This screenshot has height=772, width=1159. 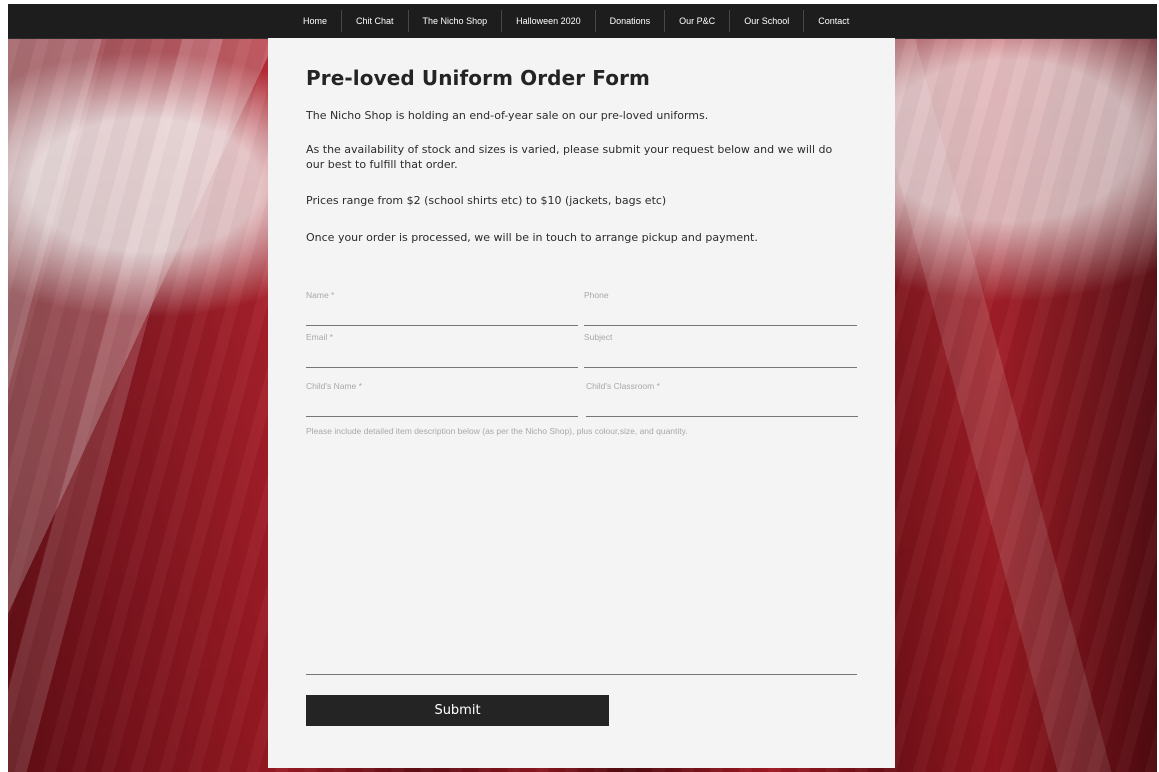 What do you see at coordinates (767, 21) in the screenshot?
I see `nav-our-school-link: Our School` at bounding box center [767, 21].